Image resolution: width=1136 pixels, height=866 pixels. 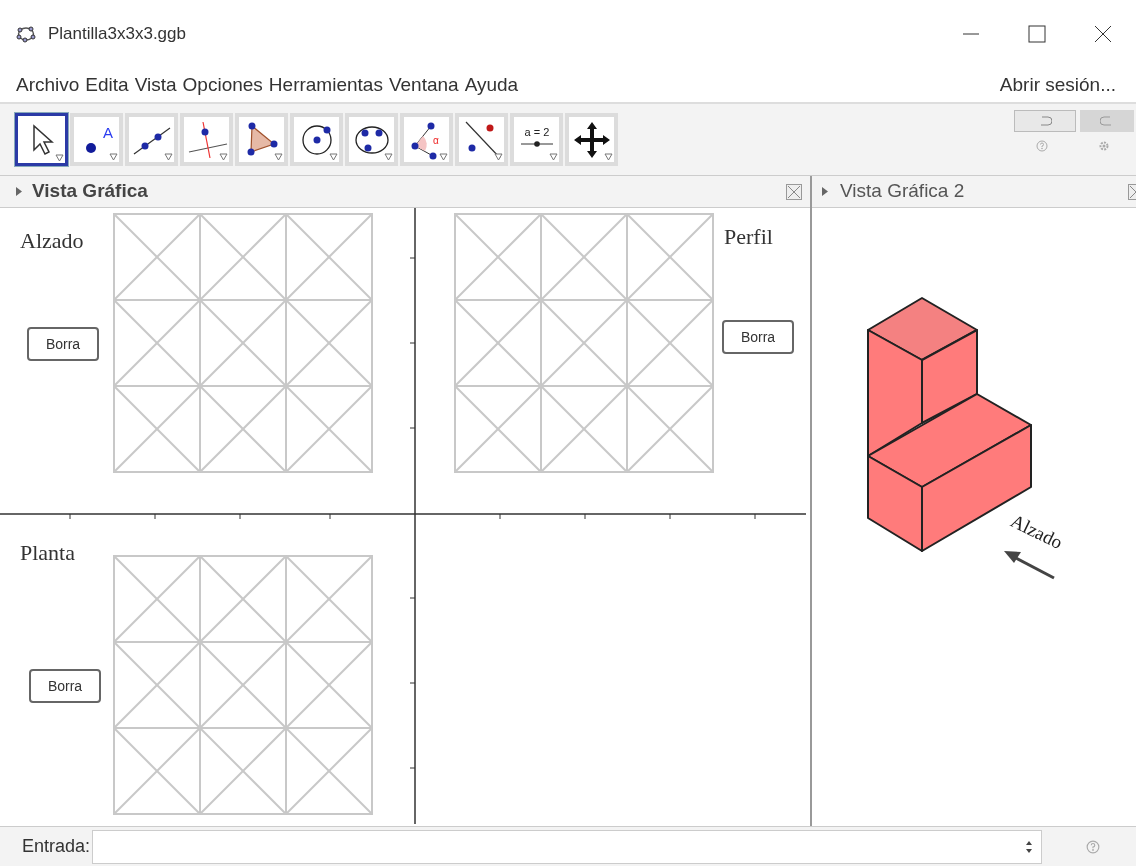 I want to click on menu-item: Ayuda, so click(x=491, y=85).